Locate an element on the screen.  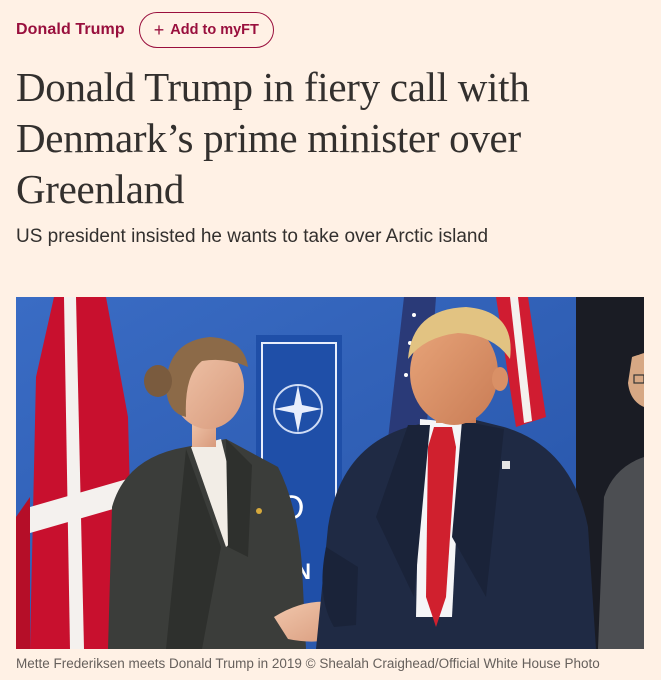
add-to-myft-button: + Add to myFT is located at coordinates (206, 30).